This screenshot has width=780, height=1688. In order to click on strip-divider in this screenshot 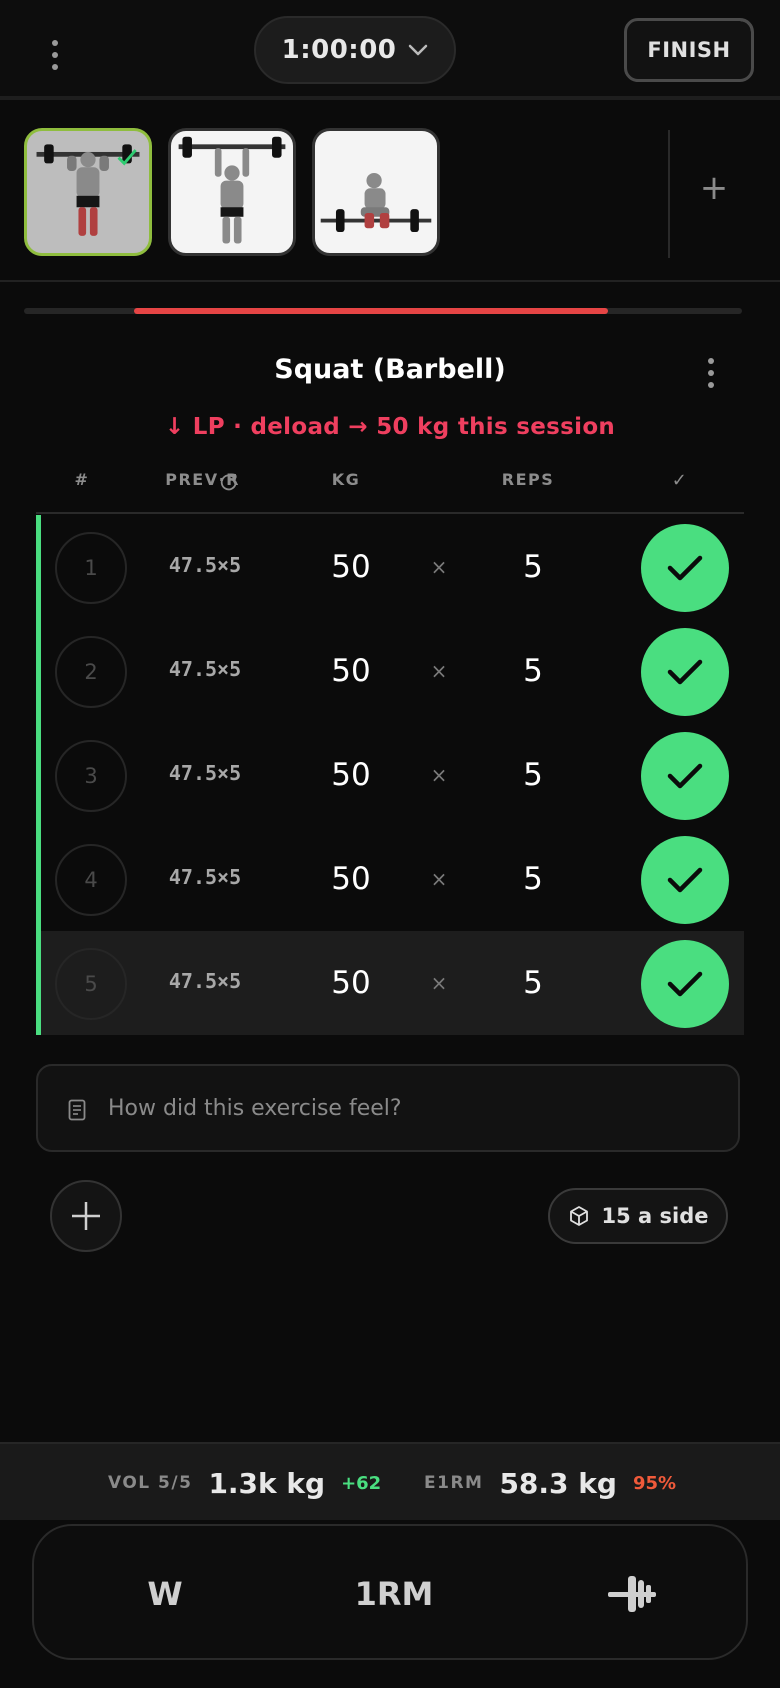, I will do `click(669, 194)`.